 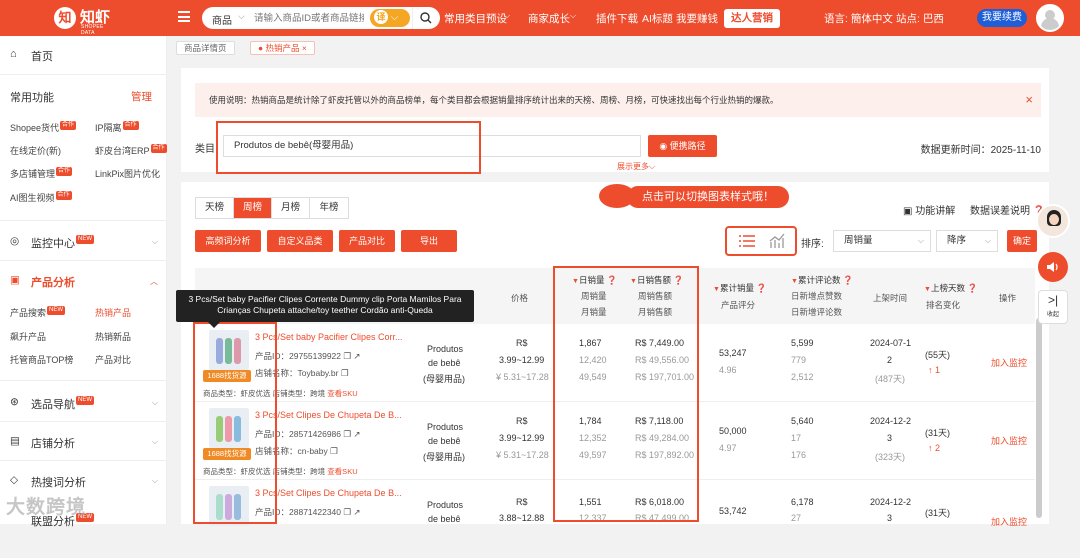 I want to click on user-avatar, so click(x=1050, y=18).